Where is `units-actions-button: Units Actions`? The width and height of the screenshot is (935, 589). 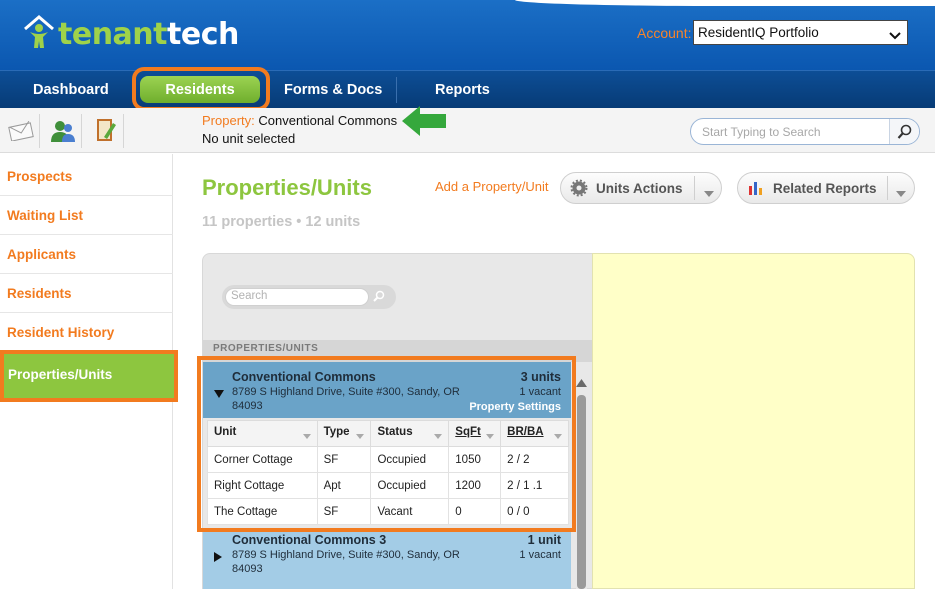
units-actions-button: Units Actions is located at coordinates (641, 188).